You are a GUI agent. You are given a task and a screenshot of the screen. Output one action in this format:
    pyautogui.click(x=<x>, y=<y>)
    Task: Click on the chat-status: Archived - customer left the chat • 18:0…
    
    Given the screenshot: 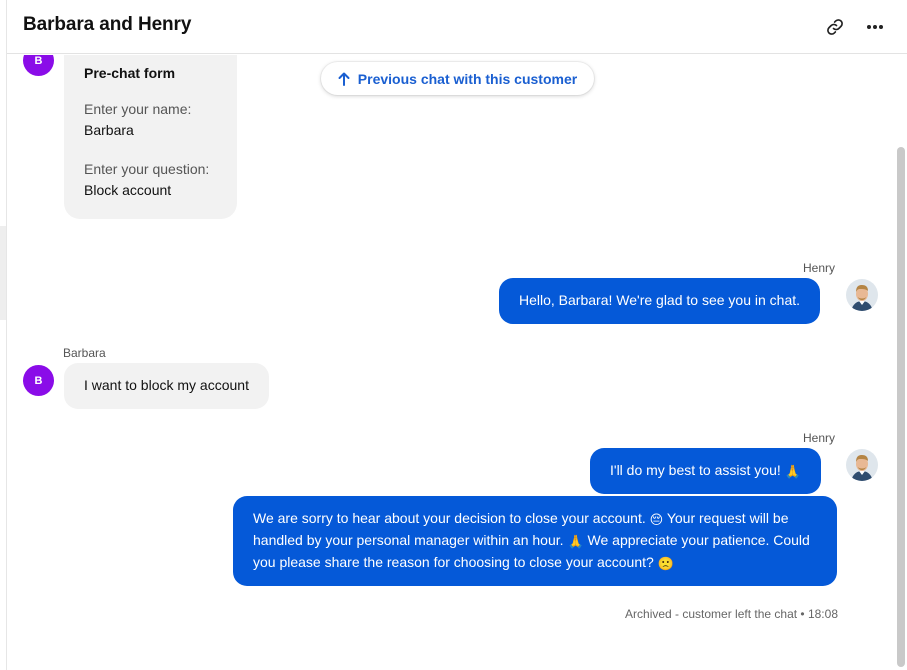 What is the action you would take?
    pyautogui.click(x=731, y=614)
    